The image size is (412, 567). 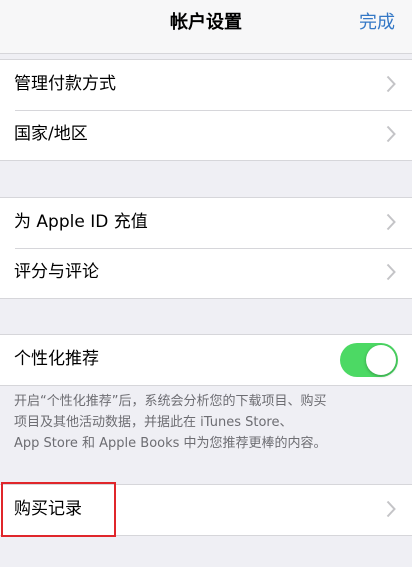 I want to click on footnote-line: 项目及其他活动数据，并据此在 iTunes Store、, so click(x=153, y=422).